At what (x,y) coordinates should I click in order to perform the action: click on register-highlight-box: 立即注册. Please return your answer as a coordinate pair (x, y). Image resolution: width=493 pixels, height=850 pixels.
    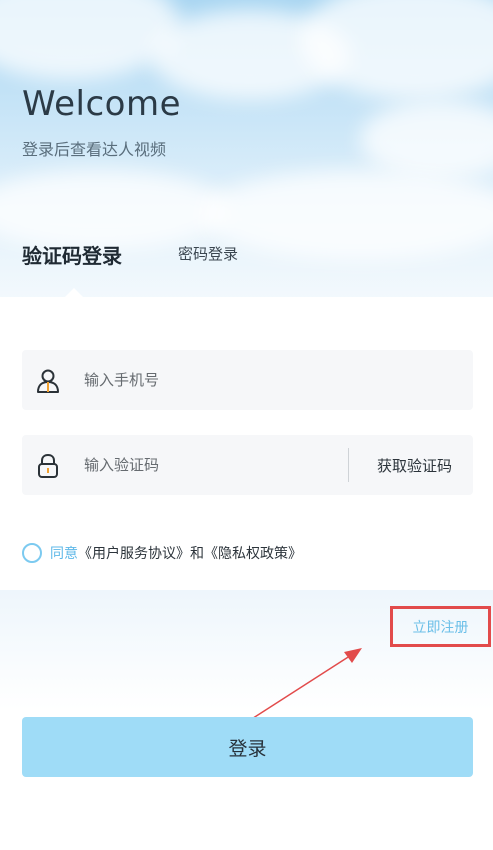
    Looking at the image, I should click on (440, 626).